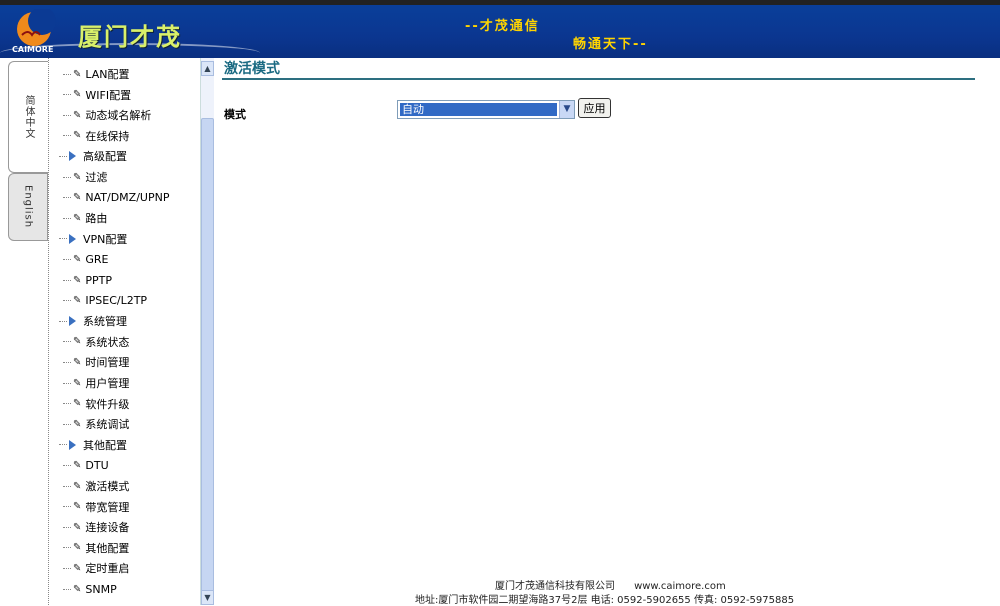  What do you see at coordinates (105, 157) in the screenshot?
I see `menu-item-label: 高级配置` at bounding box center [105, 157].